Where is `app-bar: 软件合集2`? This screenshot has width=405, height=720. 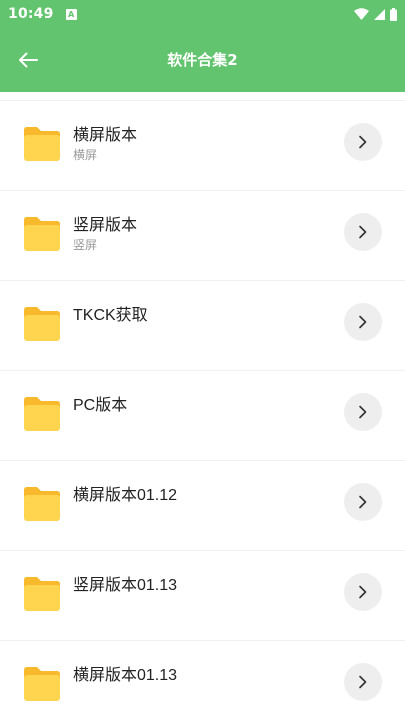
app-bar: 软件合集2 is located at coordinates (202, 60).